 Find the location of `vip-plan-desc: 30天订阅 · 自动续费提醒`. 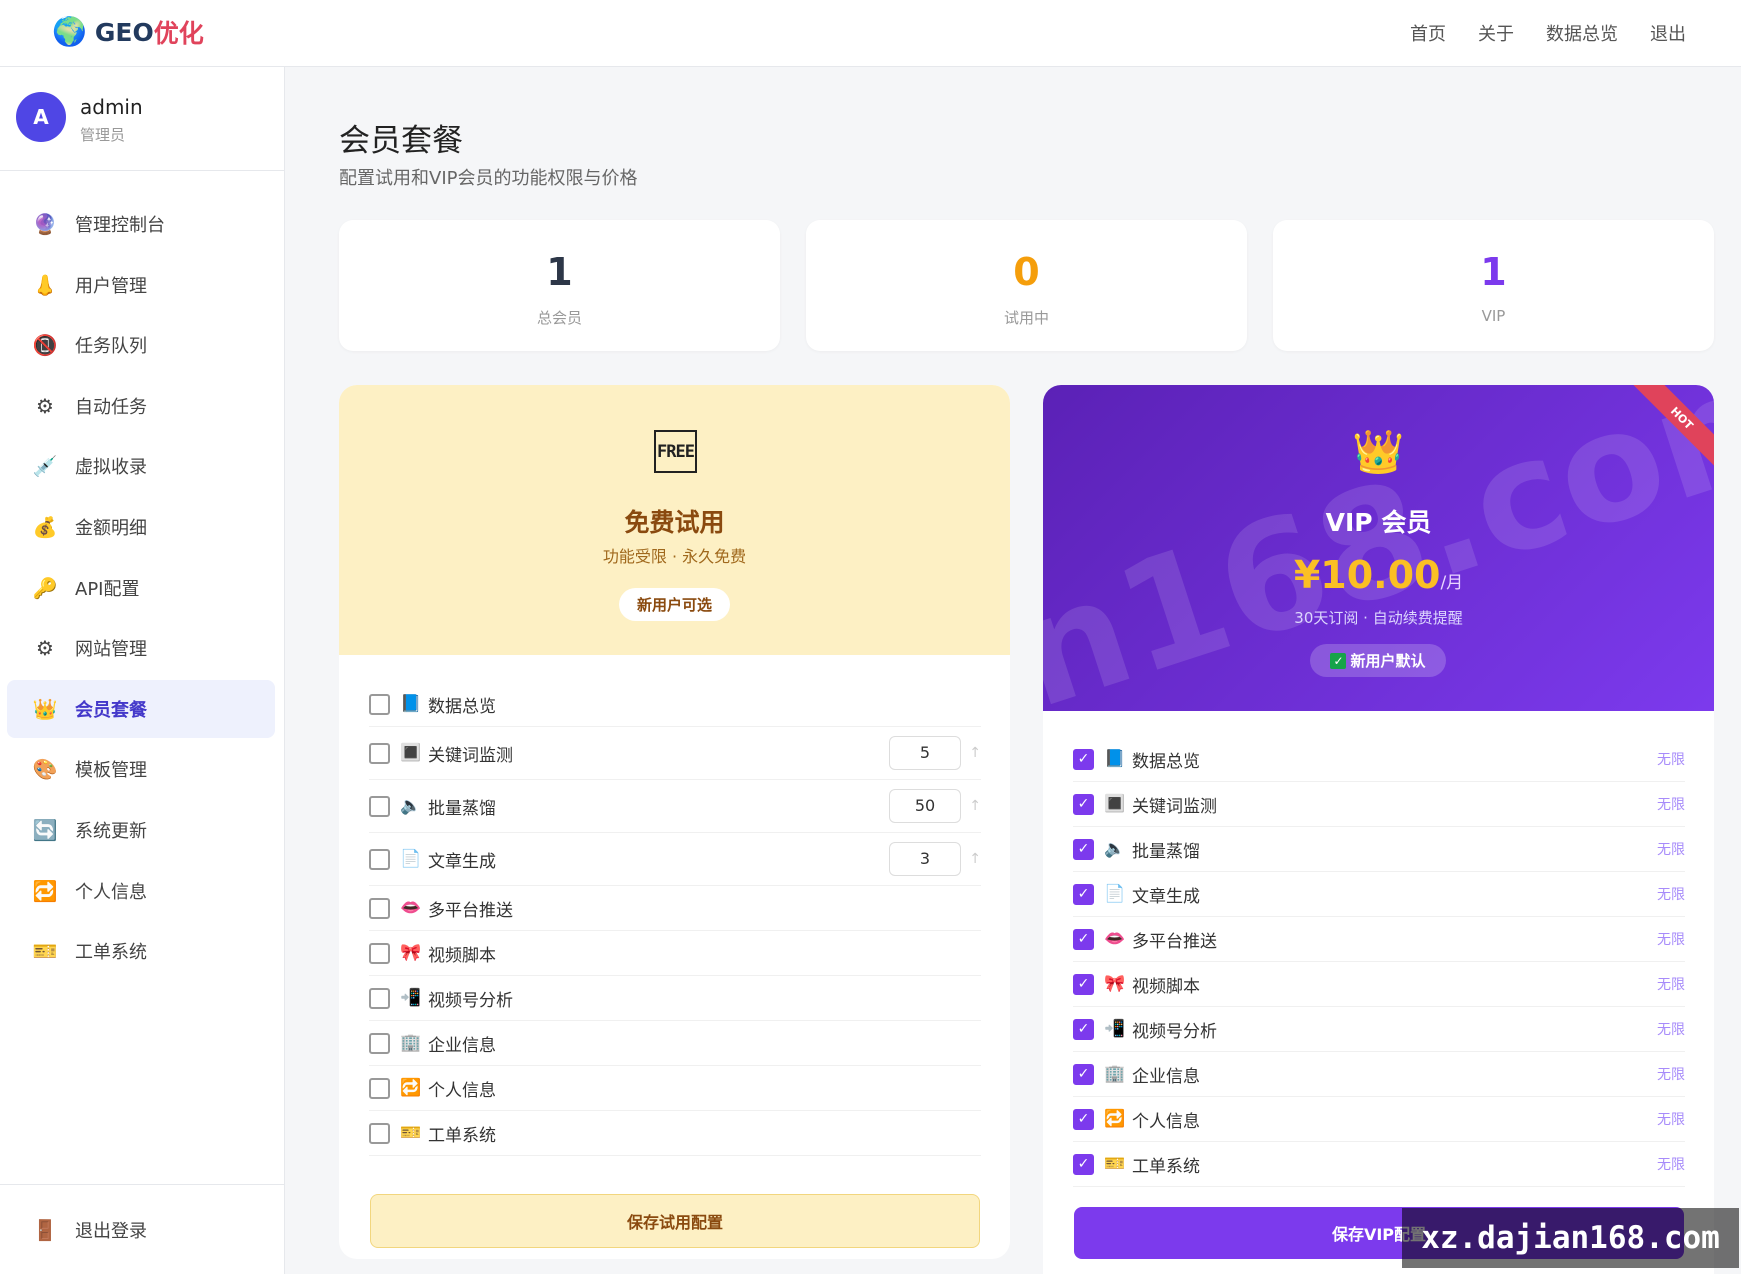

vip-plan-desc: 30天订阅 · 自动续费提醒 is located at coordinates (1378, 618).